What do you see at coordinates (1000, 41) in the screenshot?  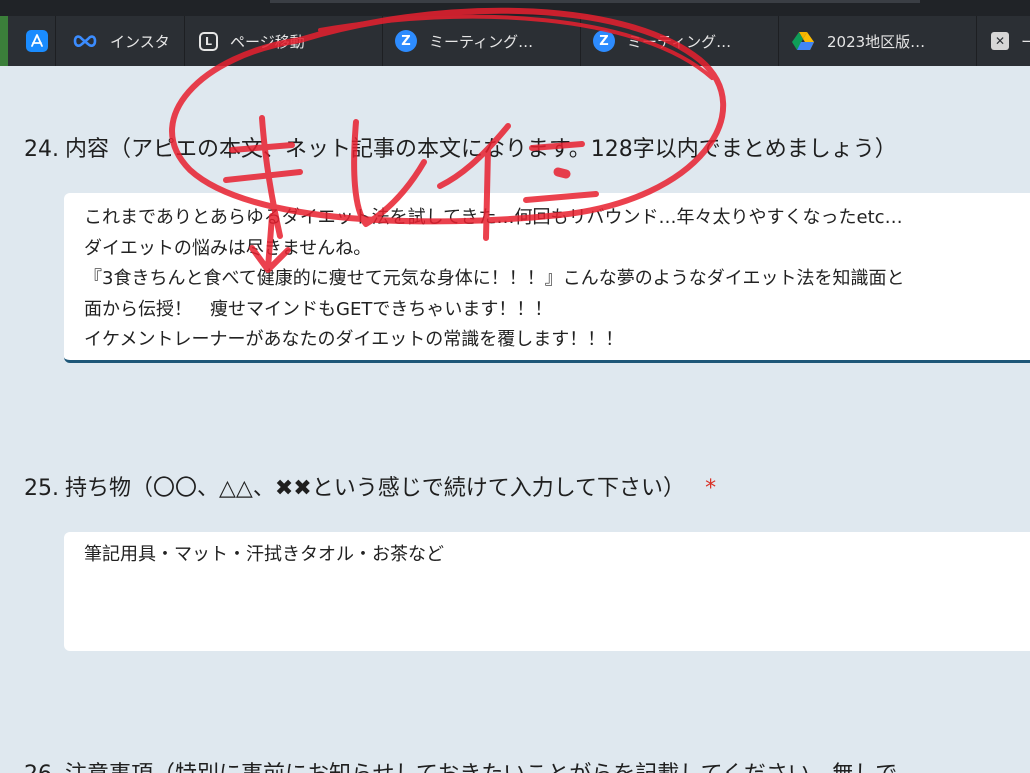 I see `close-box-icon: ✕` at bounding box center [1000, 41].